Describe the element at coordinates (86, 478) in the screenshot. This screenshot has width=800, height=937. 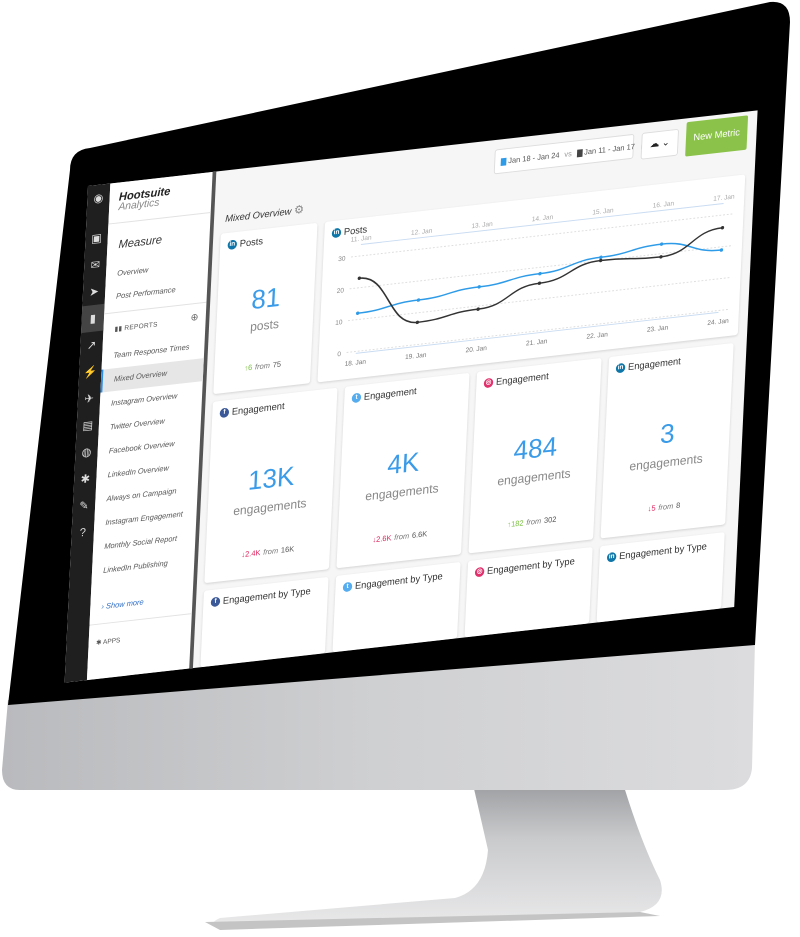
I see `apps-icon: ✱` at that location.